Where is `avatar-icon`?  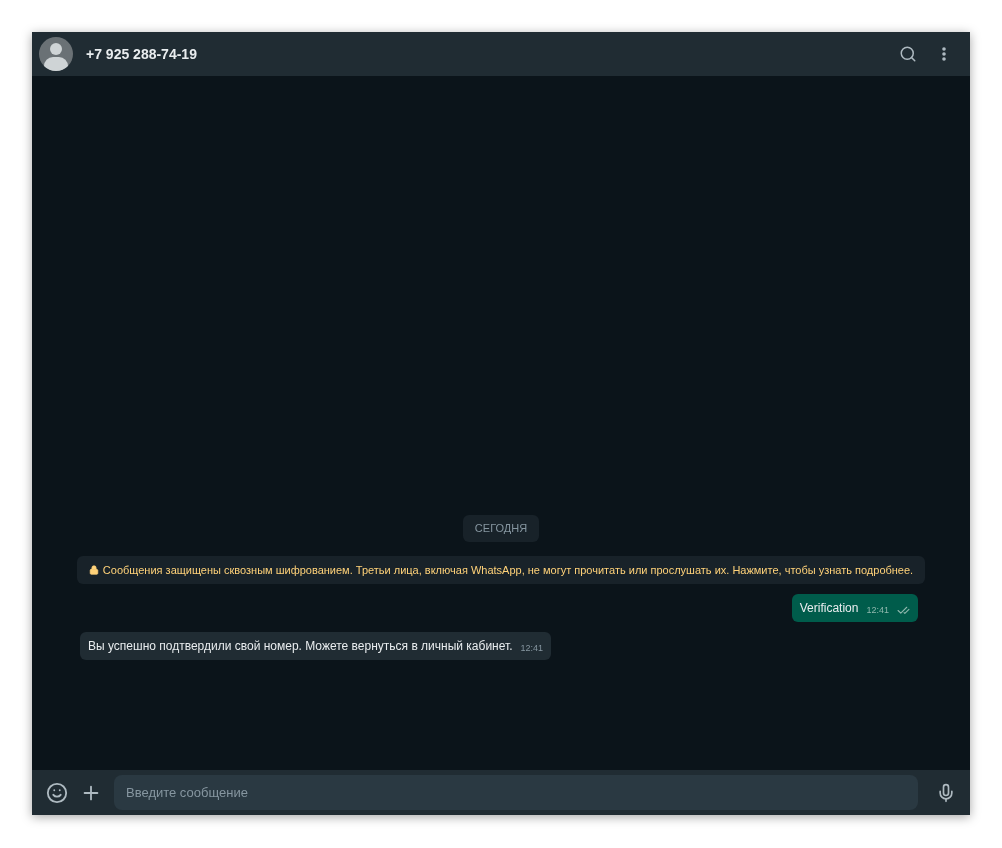
avatar-icon is located at coordinates (56, 54).